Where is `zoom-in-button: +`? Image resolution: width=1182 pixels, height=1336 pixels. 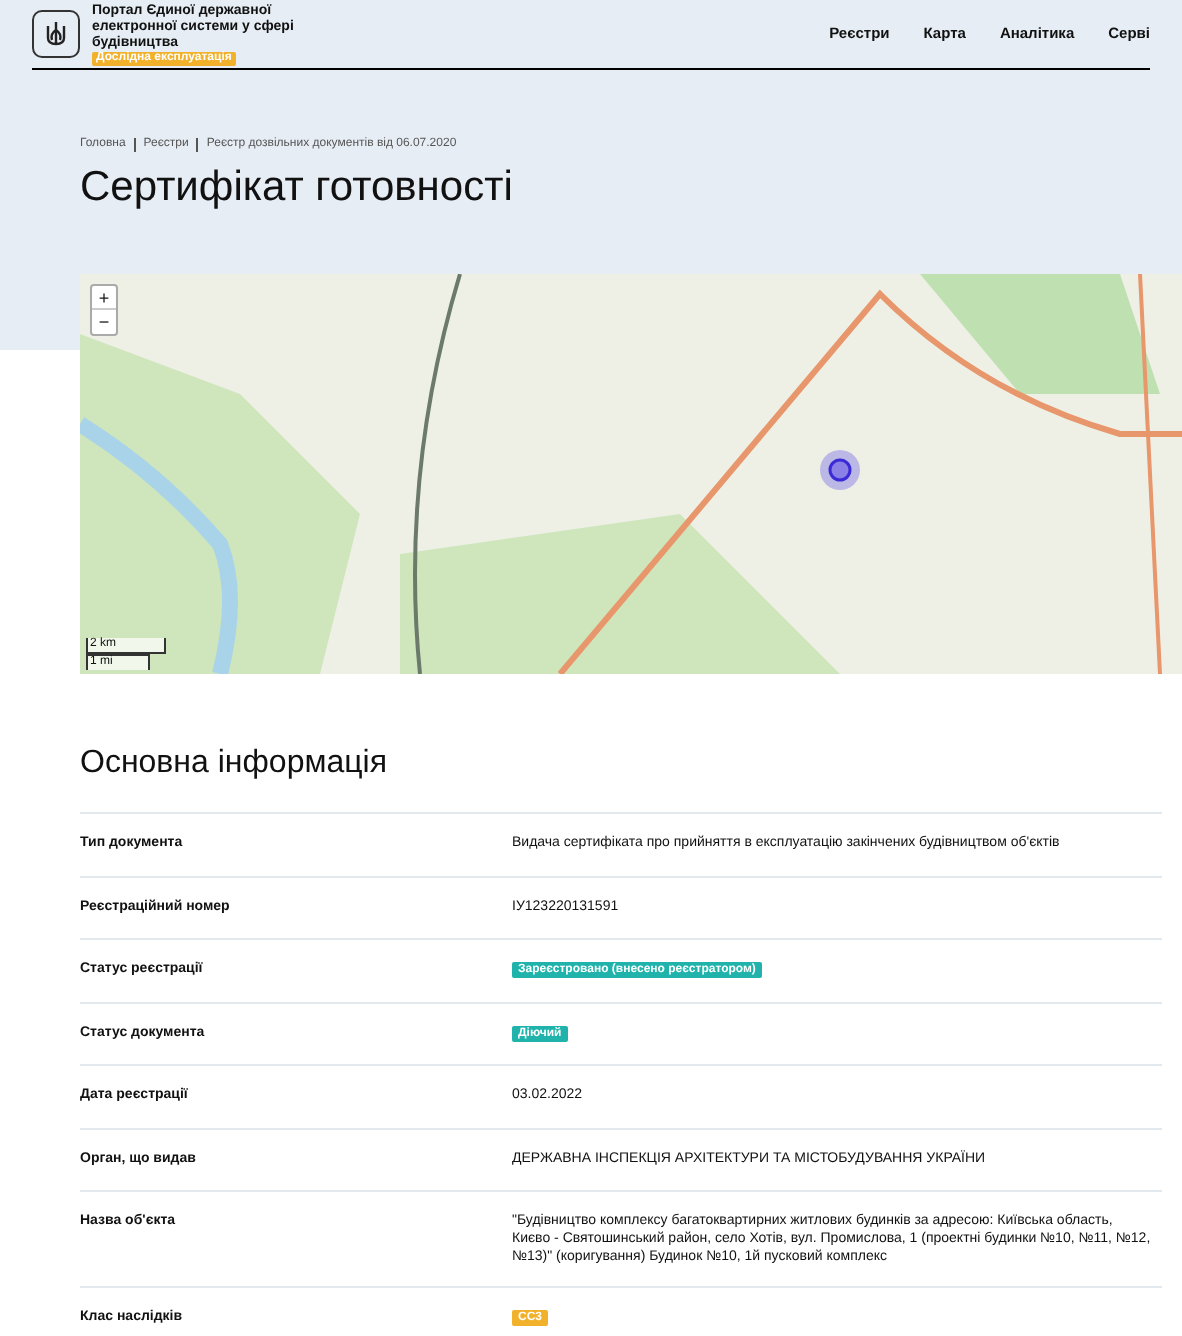 zoom-in-button: + is located at coordinates (104, 298).